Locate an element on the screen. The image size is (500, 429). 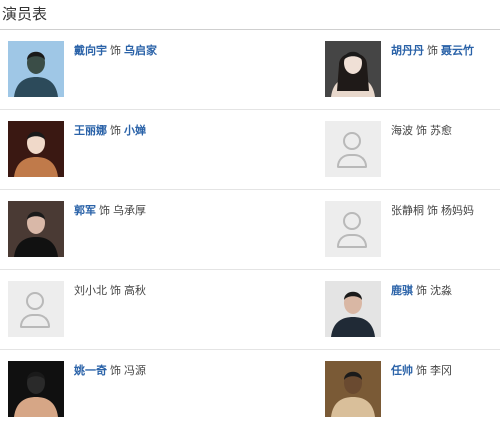
cast-names: 海波饰苏愈 is located at coordinates (421, 130).